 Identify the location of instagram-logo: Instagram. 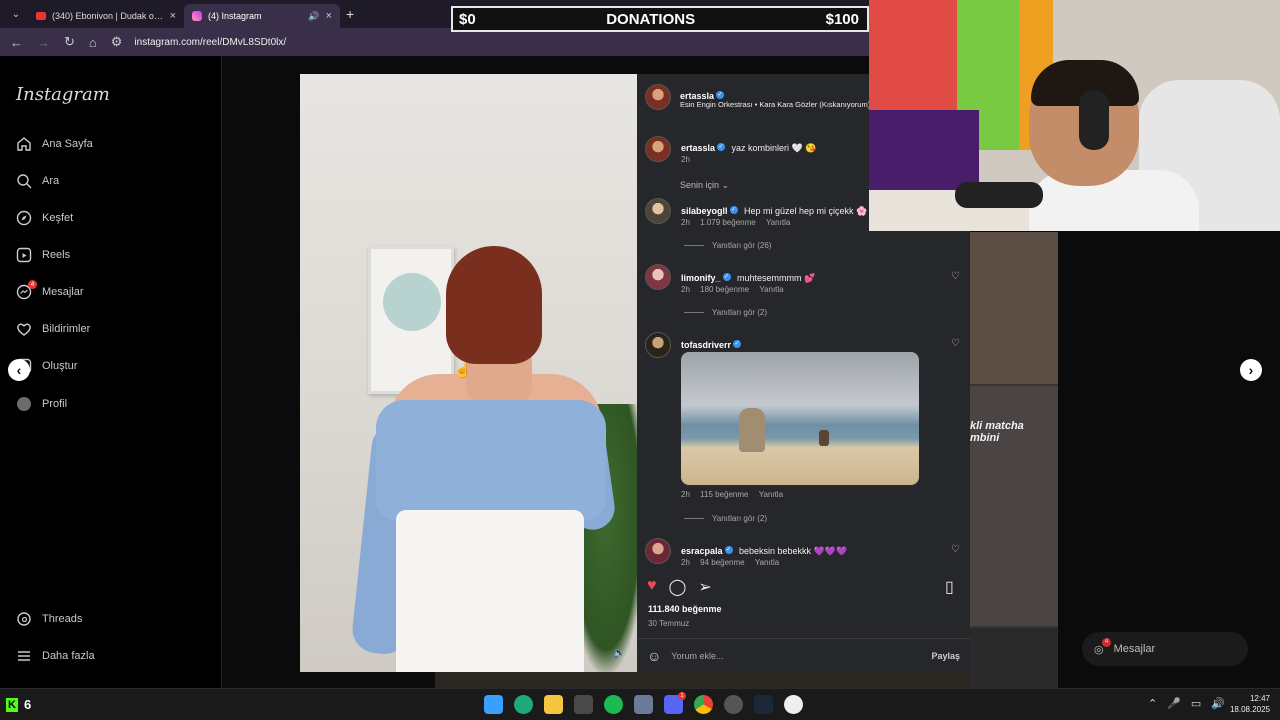
(63, 94).